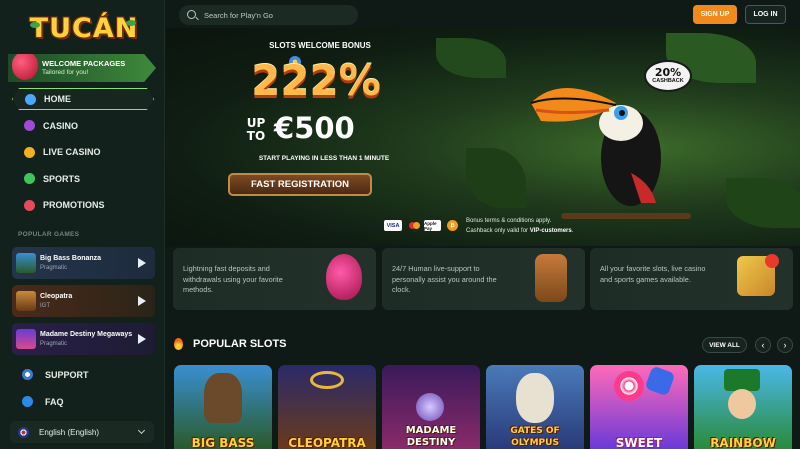  I want to click on slot-tile: MADAME DESTINY, so click(431, 407).